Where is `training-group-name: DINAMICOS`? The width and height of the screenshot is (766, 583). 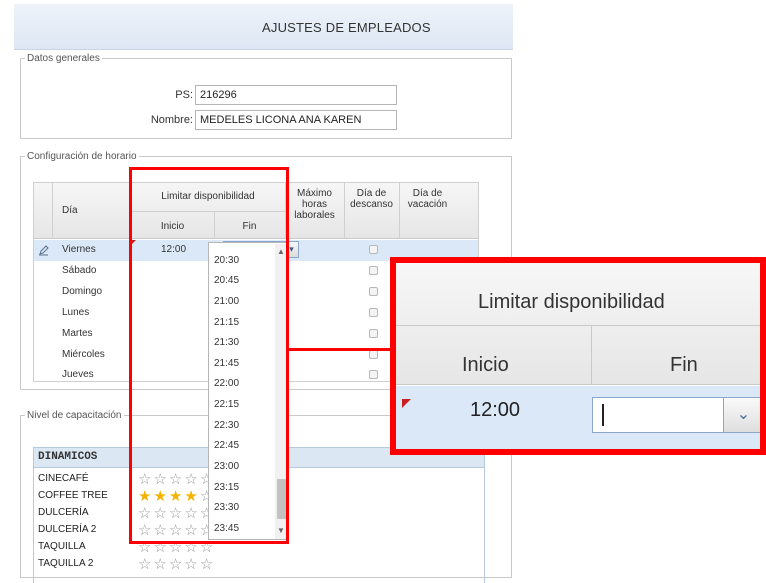 training-group-name: DINAMICOS is located at coordinates (68, 457).